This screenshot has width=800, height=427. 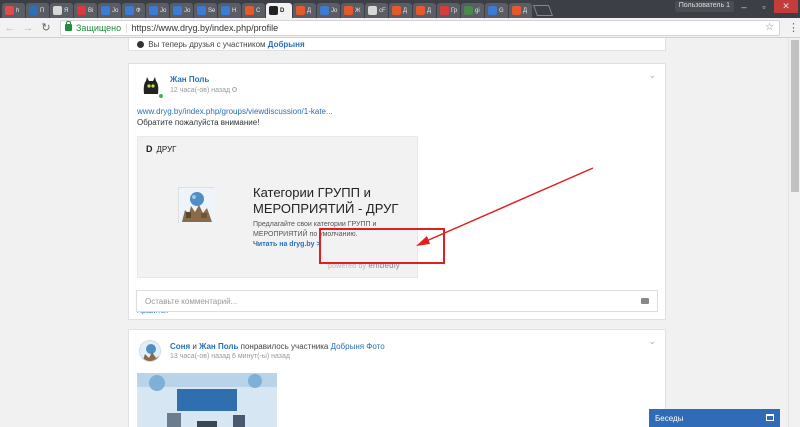 What do you see at coordinates (770, 417) in the screenshot?
I see `chat-window-icon` at bounding box center [770, 417].